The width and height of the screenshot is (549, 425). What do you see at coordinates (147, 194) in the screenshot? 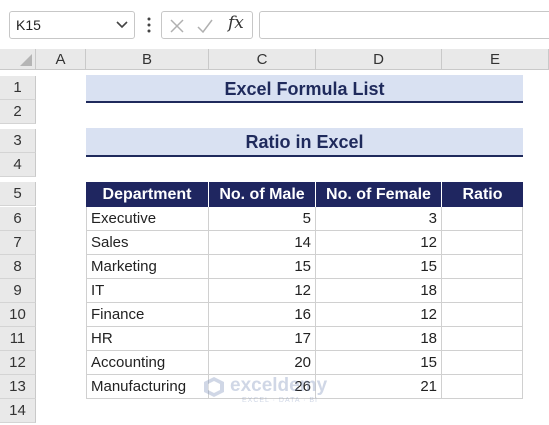
I see `header-department: Department` at bounding box center [147, 194].